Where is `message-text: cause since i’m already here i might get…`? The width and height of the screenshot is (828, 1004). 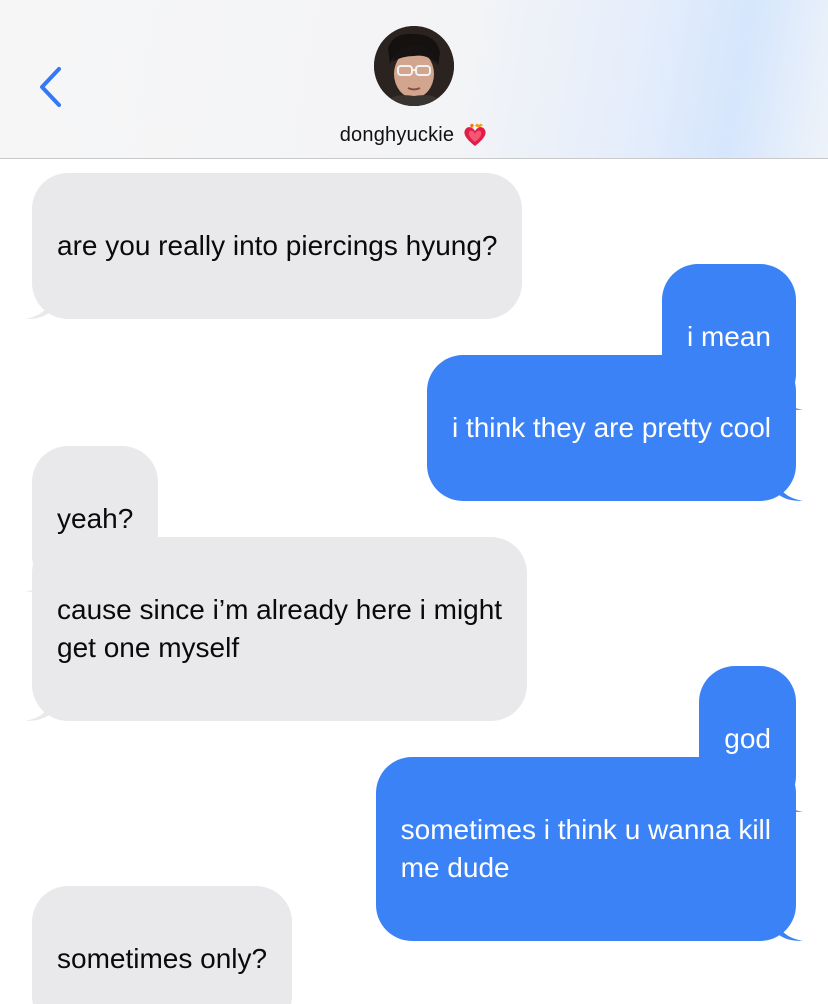 message-text: cause since i’m already here i might get… is located at coordinates (280, 628).